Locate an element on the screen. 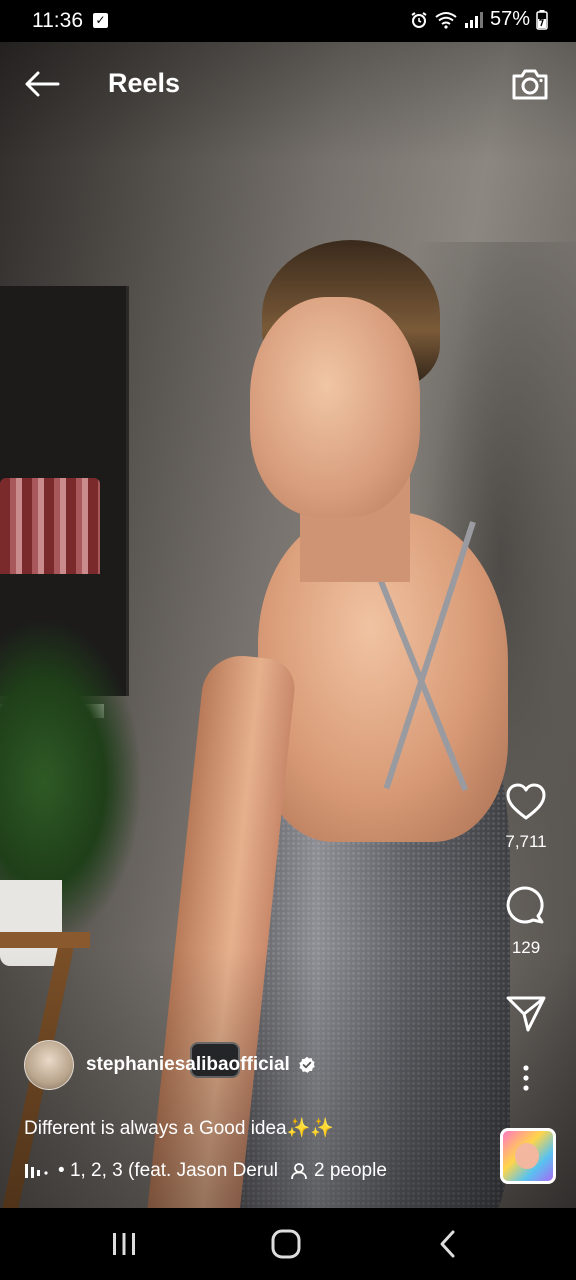 This screenshot has width=576, height=1280. comment-button: 129 is located at coordinates (526, 922).